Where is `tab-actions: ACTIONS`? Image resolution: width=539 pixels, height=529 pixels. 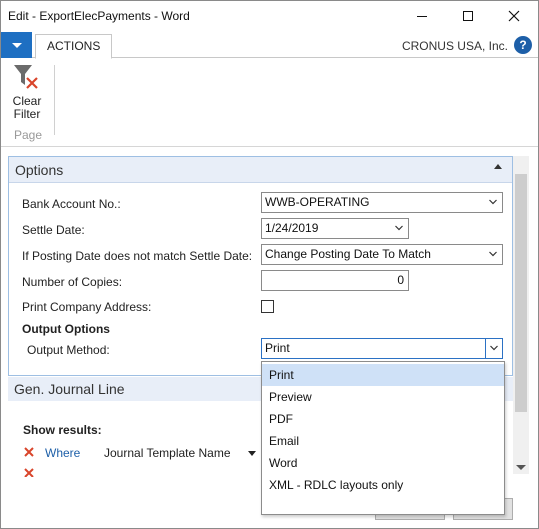 tab-actions: ACTIONS is located at coordinates (74, 46).